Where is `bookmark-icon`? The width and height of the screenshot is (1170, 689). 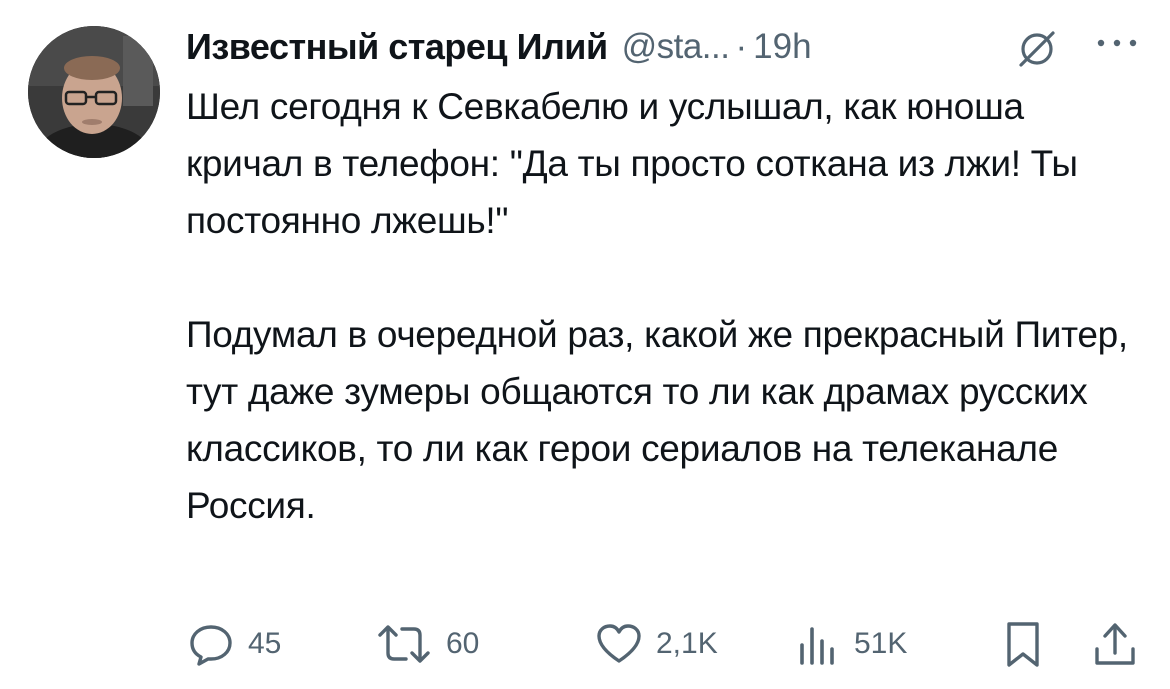 bookmark-icon is located at coordinates (1023, 644).